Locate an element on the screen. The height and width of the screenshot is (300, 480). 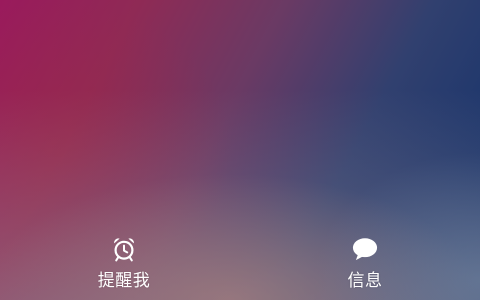
remind-me-label: 提醒我 is located at coordinates (124, 281).